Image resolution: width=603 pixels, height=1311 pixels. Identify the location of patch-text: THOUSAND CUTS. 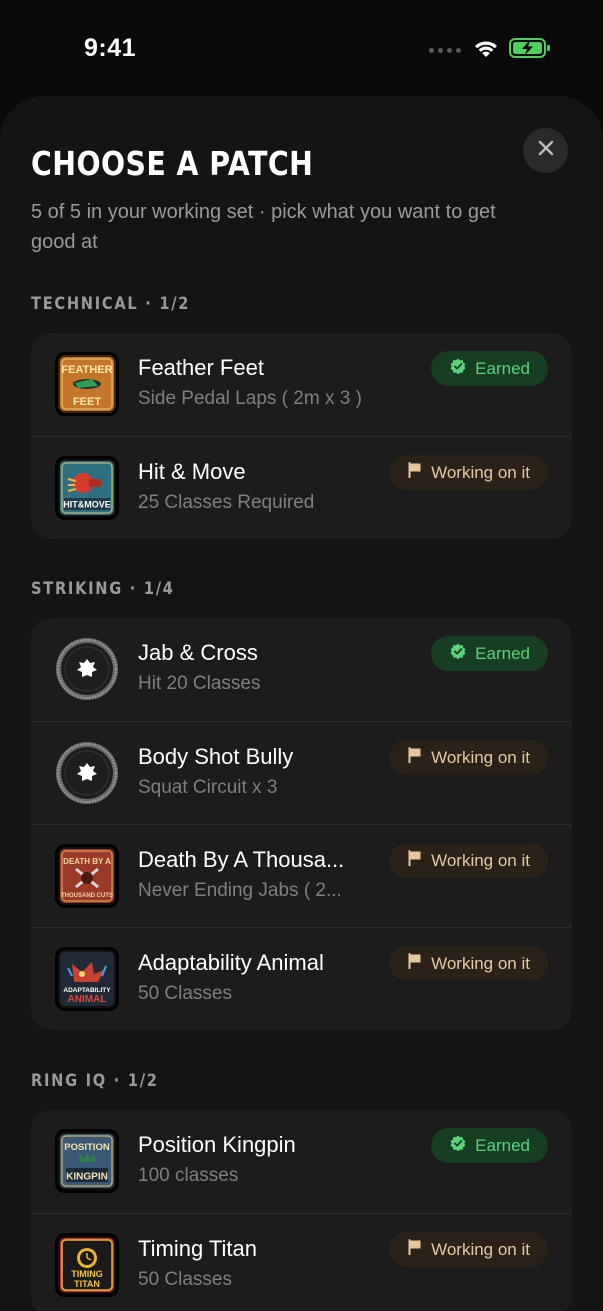
(87, 896).